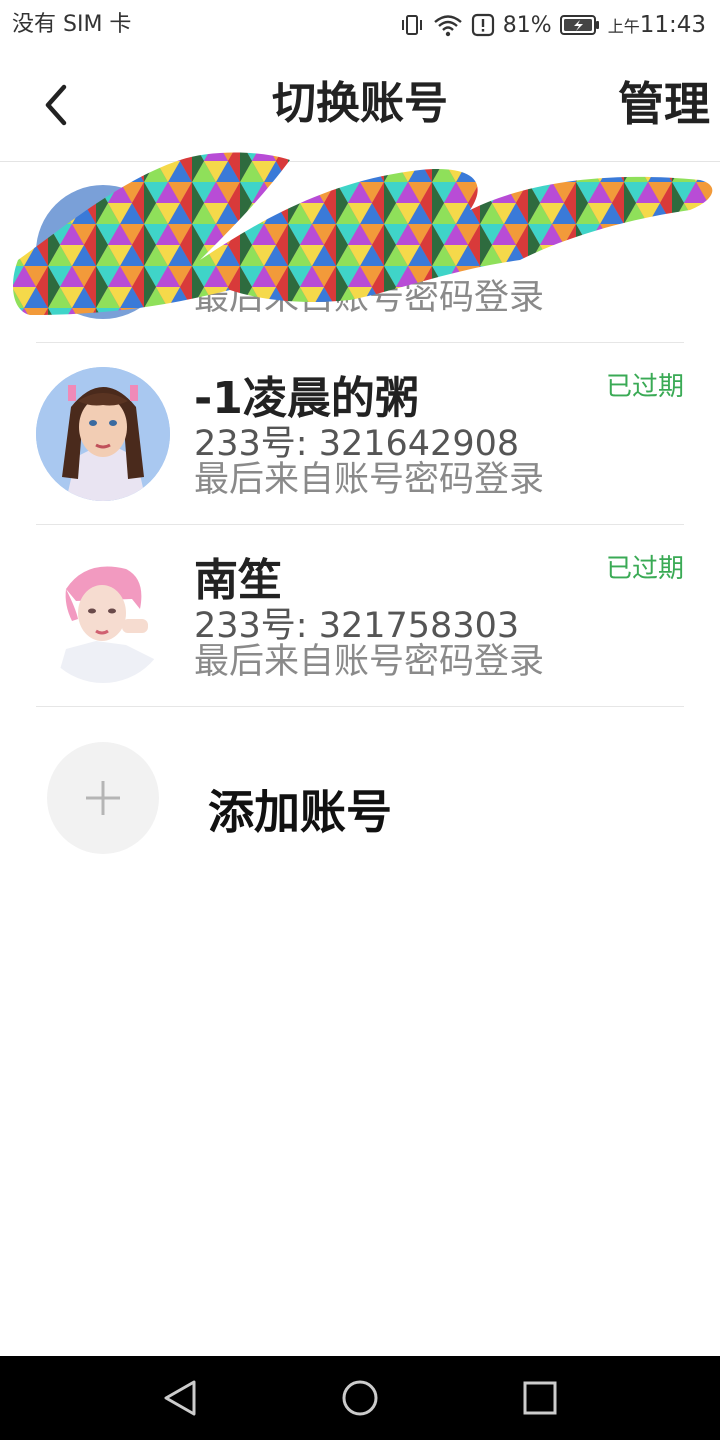  What do you see at coordinates (360, 616) in the screenshot?
I see `account-item: 南笙 233号: 321758303 最后来自账号密码登录 已过期` at bounding box center [360, 616].